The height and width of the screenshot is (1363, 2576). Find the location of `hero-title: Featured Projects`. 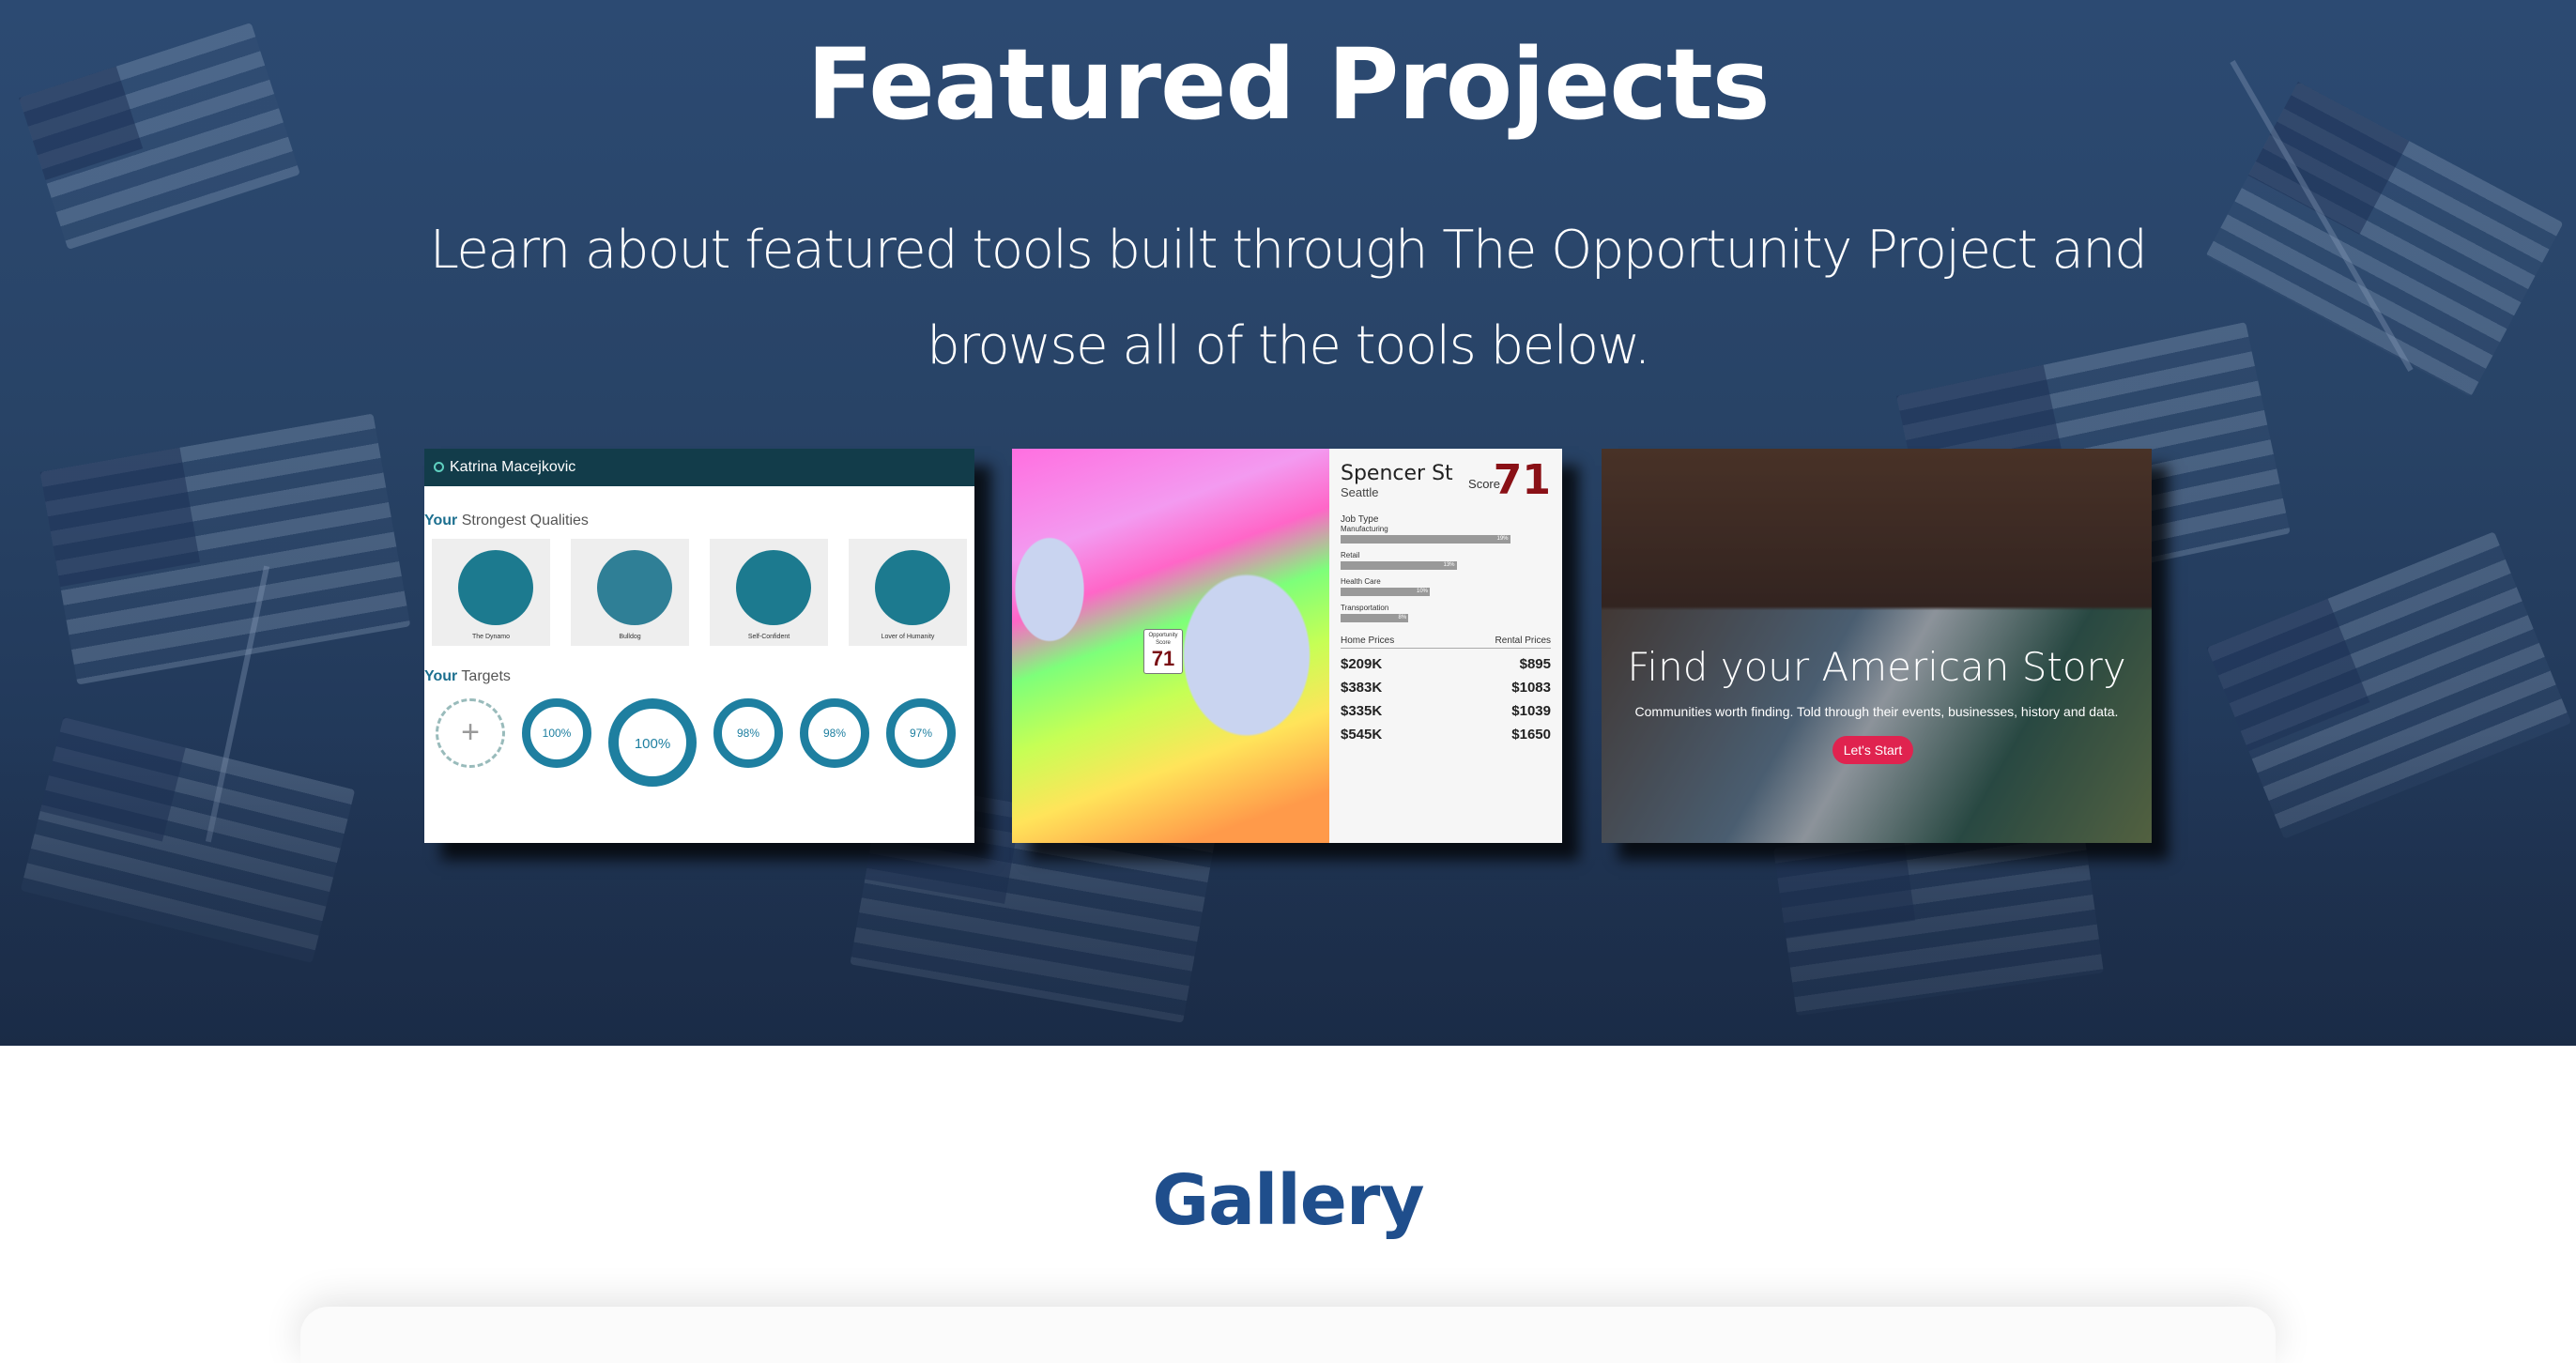

hero-title: Featured Projects is located at coordinates (1288, 84).